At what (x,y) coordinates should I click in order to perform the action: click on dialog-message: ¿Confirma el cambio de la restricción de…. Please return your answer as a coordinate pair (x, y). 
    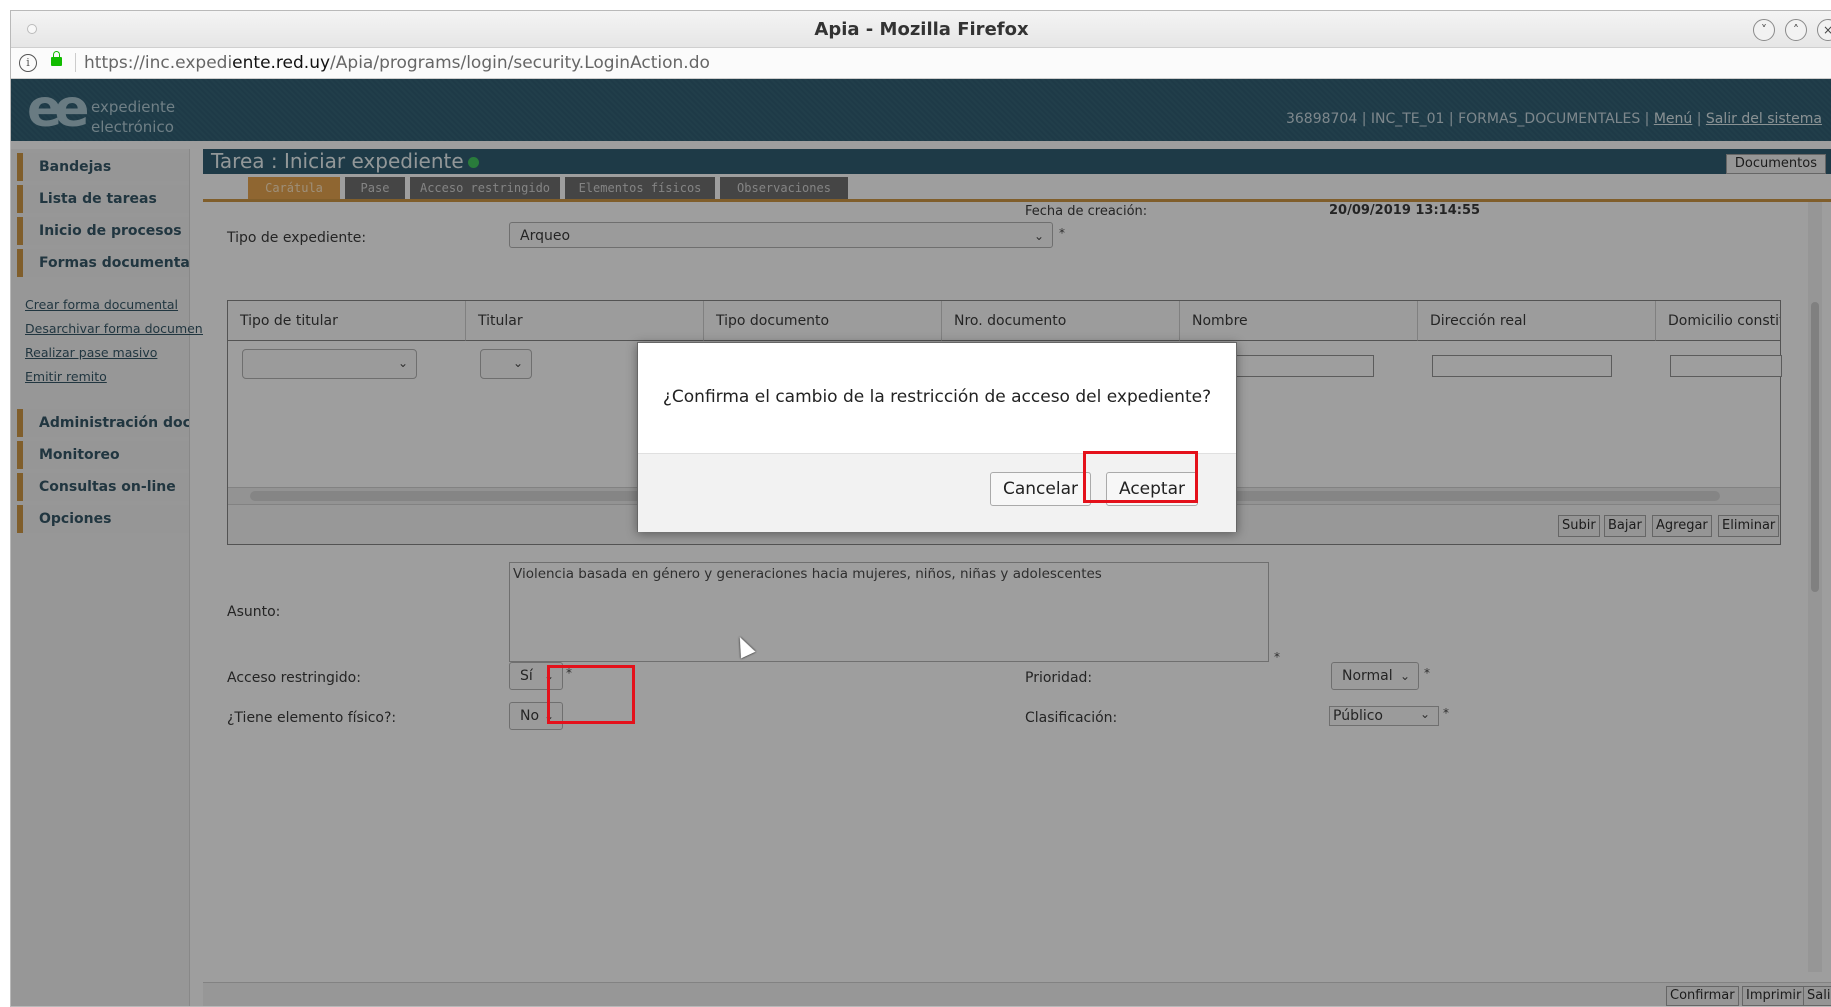
    Looking at the image, I should click on (937, 397).